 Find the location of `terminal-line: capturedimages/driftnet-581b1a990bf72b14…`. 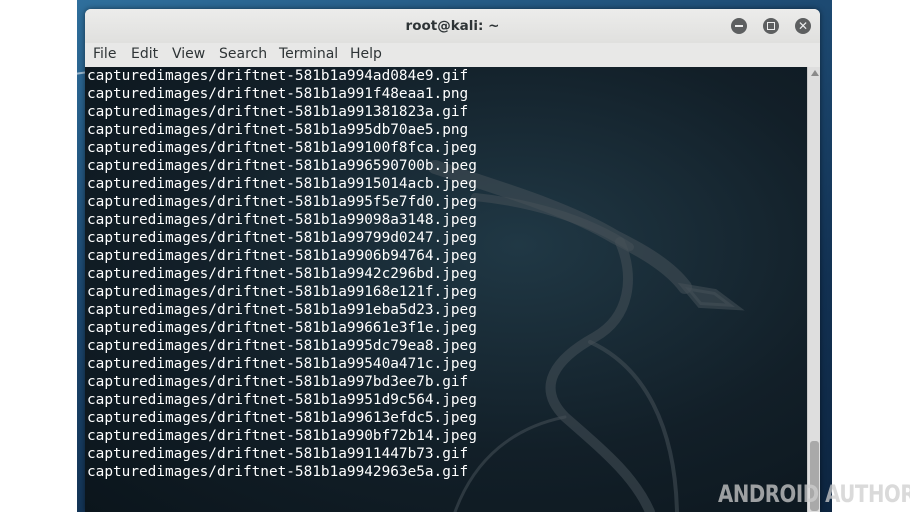

terminal-line: capturedimages/driftnet-581b1a990bf72b14… is located at coordinates (282, 436).